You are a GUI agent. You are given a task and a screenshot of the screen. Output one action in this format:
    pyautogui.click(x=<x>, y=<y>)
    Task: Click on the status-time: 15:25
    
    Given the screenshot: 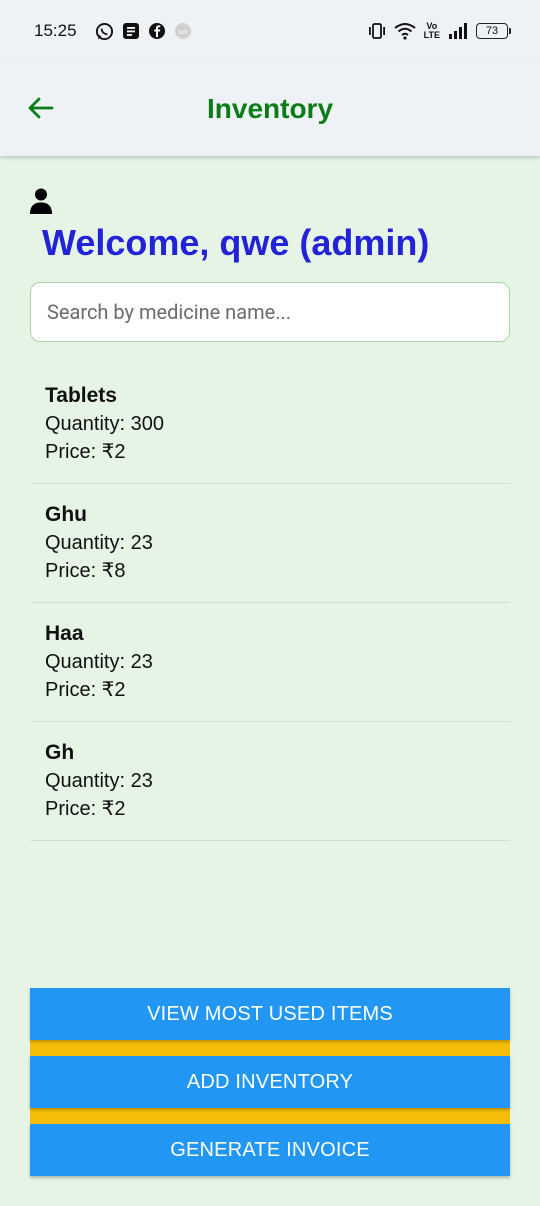 What is the action you would take?
    pyautogui.click(x=55, y=30)
    